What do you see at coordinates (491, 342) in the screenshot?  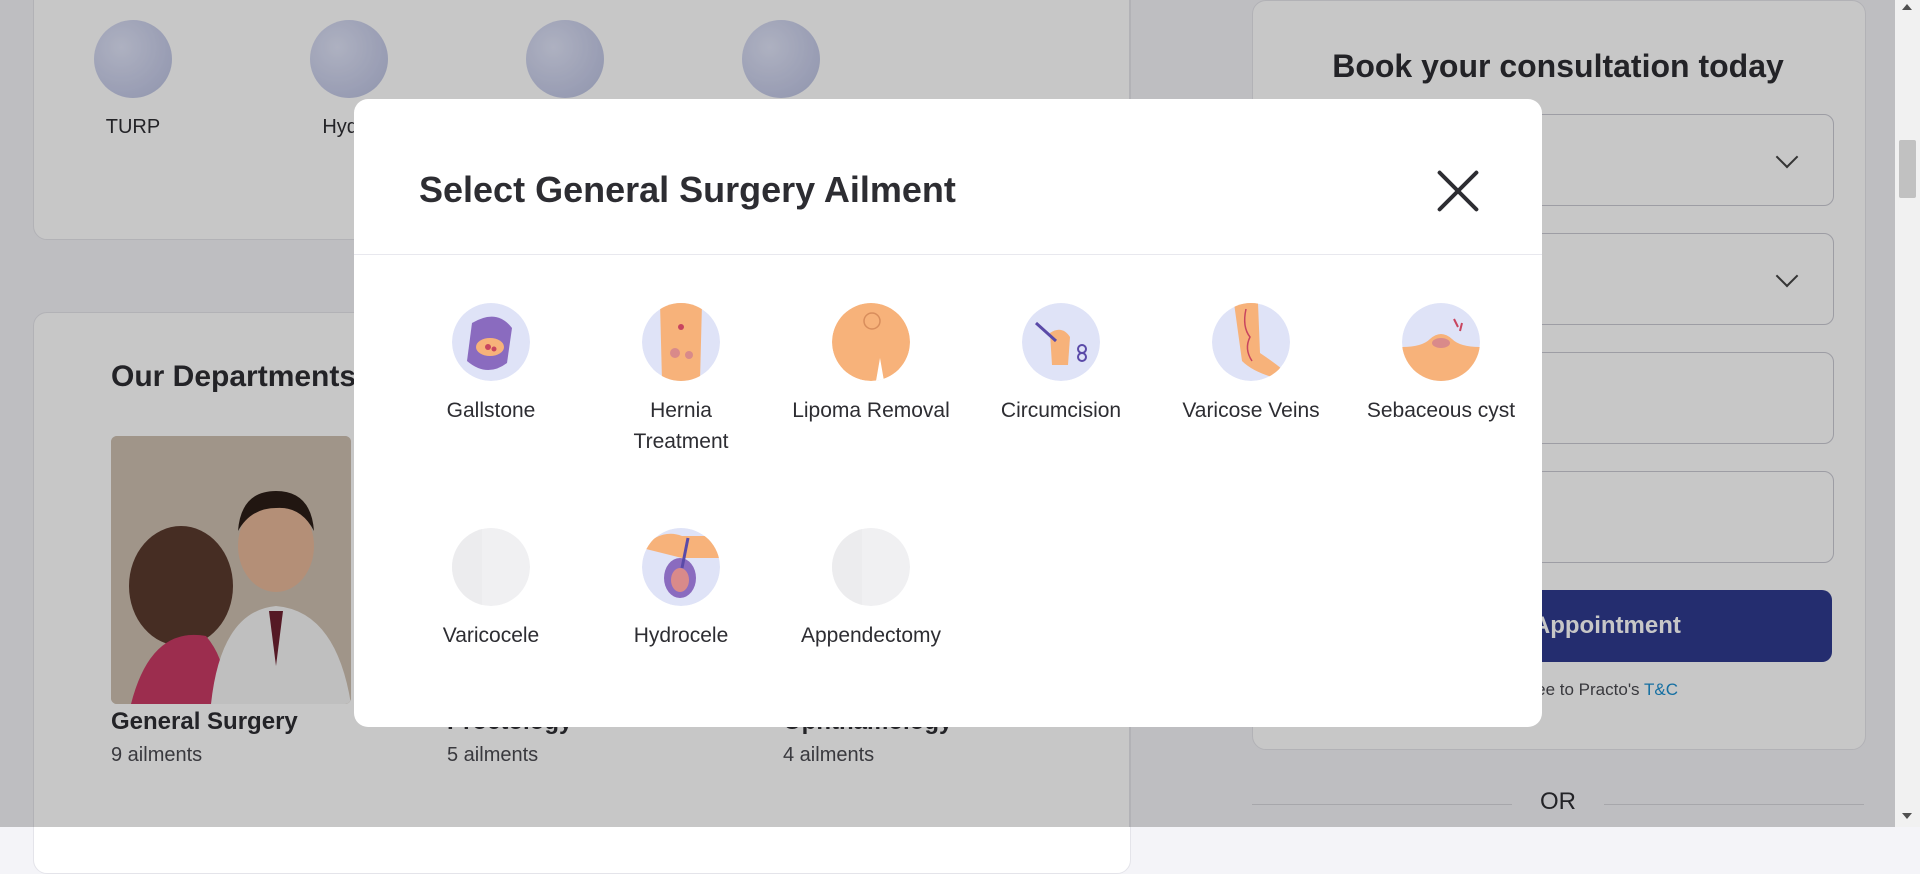 I see `gallstone-icon` at bounding box center [491, 342].